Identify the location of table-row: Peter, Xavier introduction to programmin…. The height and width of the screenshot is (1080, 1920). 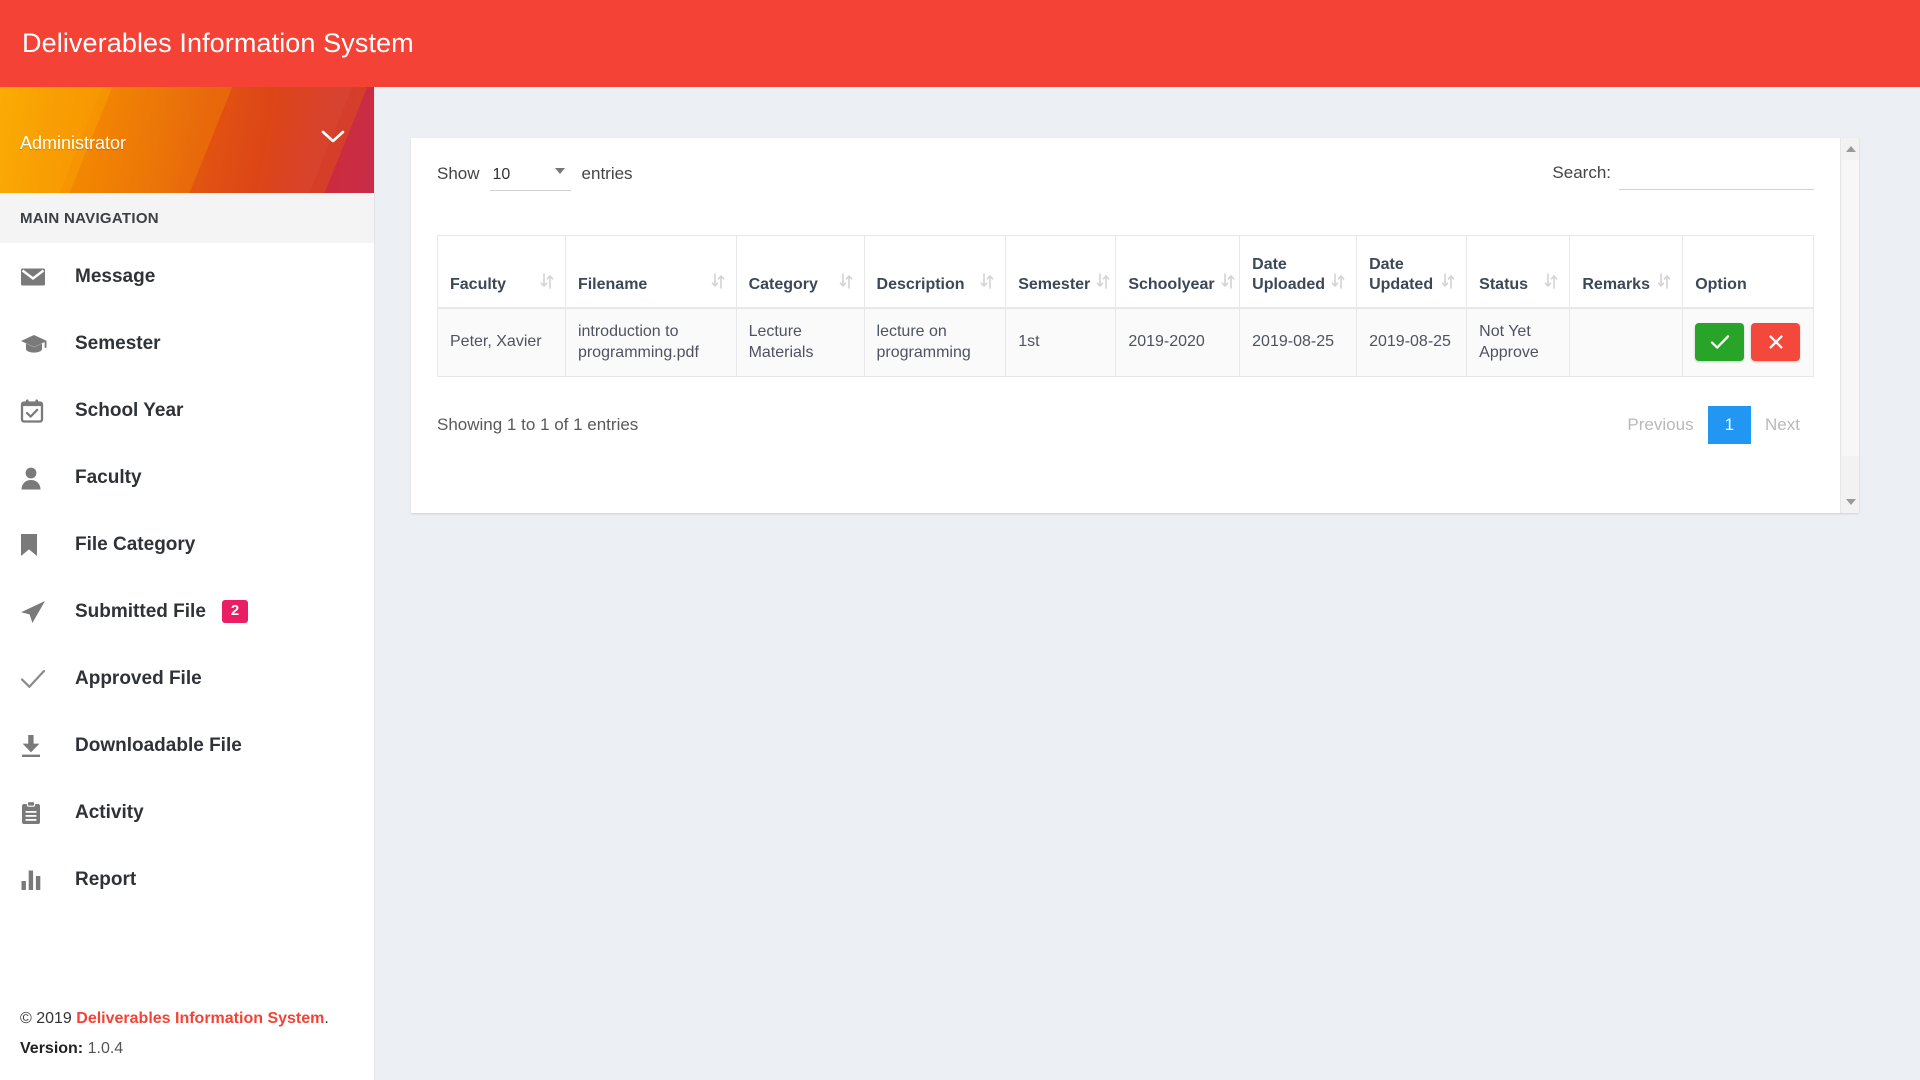
(1125, 342).